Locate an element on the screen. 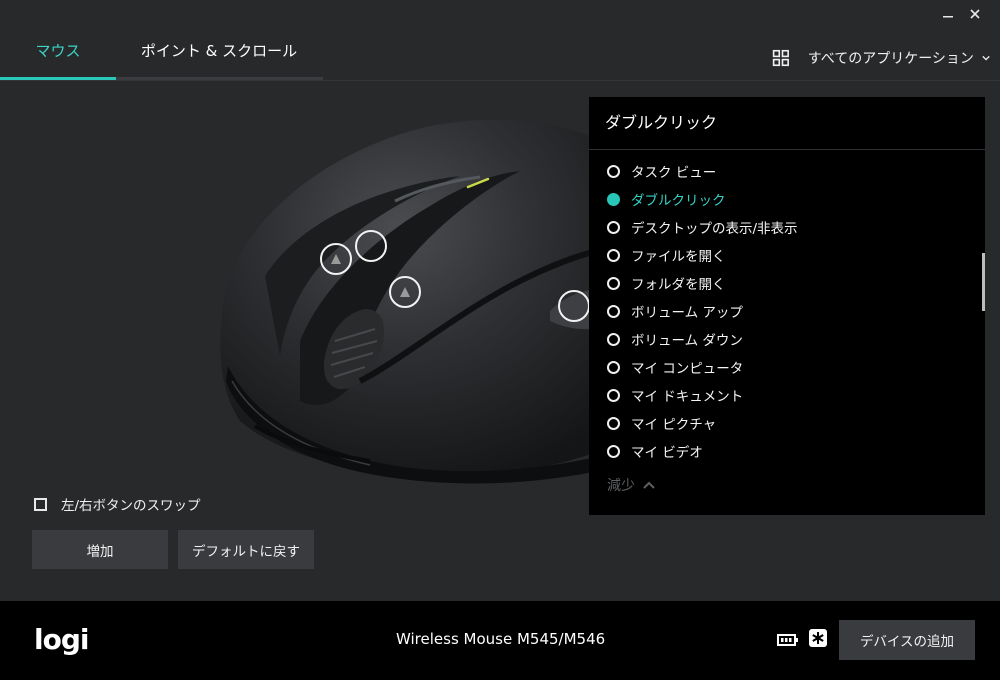 The image size is (1000, 680). option-double-click: ダブルクリック is located at coordinates (787, 199).